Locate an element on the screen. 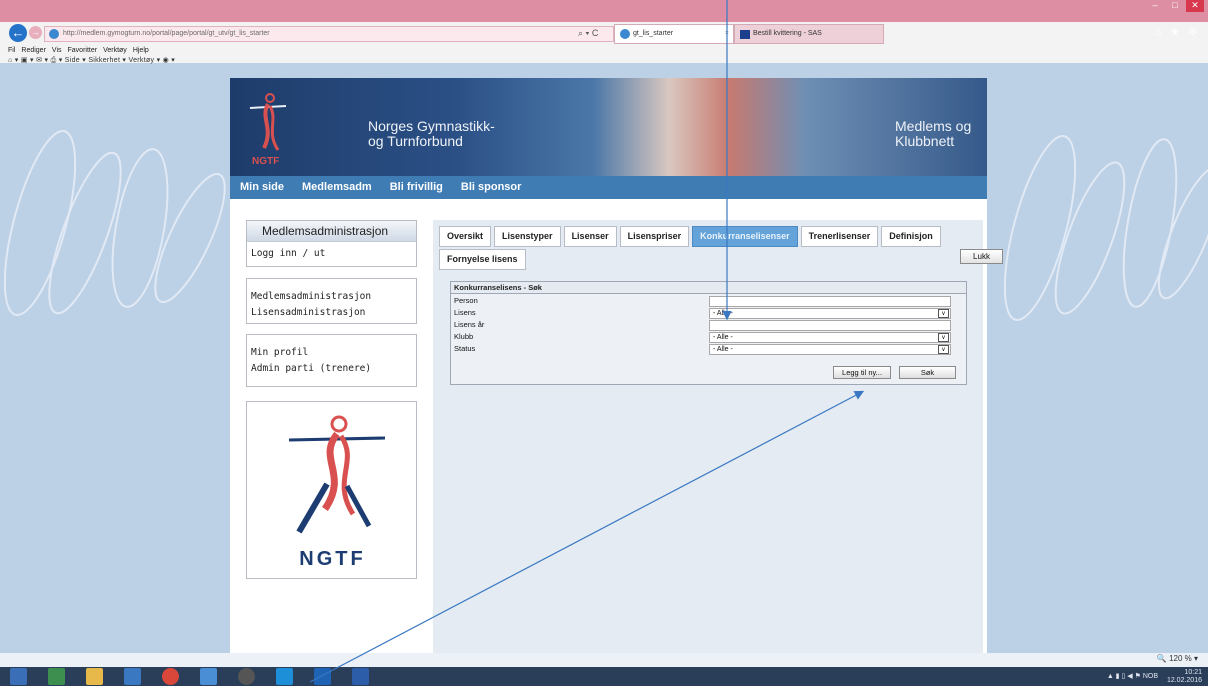 This screenshot has height=686, width=1208. ngtf-logo-small: NGTF is located at coordinates (268, 130).